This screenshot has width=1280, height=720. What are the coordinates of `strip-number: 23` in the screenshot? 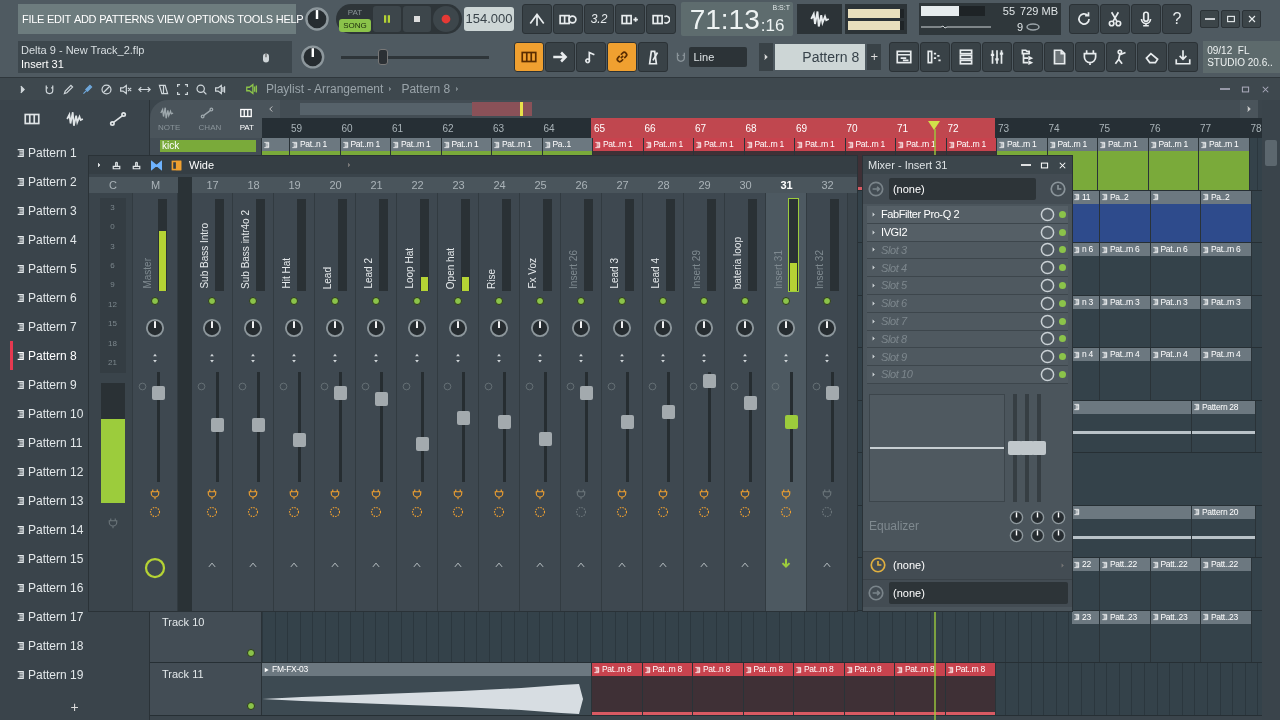 It's located at (458, 185).